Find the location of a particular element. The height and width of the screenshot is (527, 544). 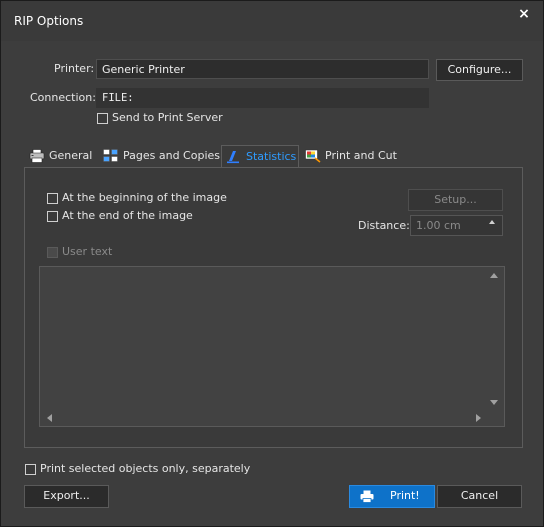

scroll-down-icon is located at coordinates (494, 402).